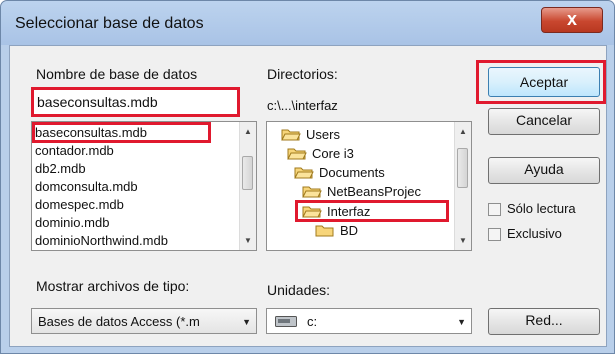 The height and width of the screenshot is (354, 615). Describe the element at coordinates (374, 191) in the screenshot. I see `tree-node-label: NetBeansProjec` at that location.